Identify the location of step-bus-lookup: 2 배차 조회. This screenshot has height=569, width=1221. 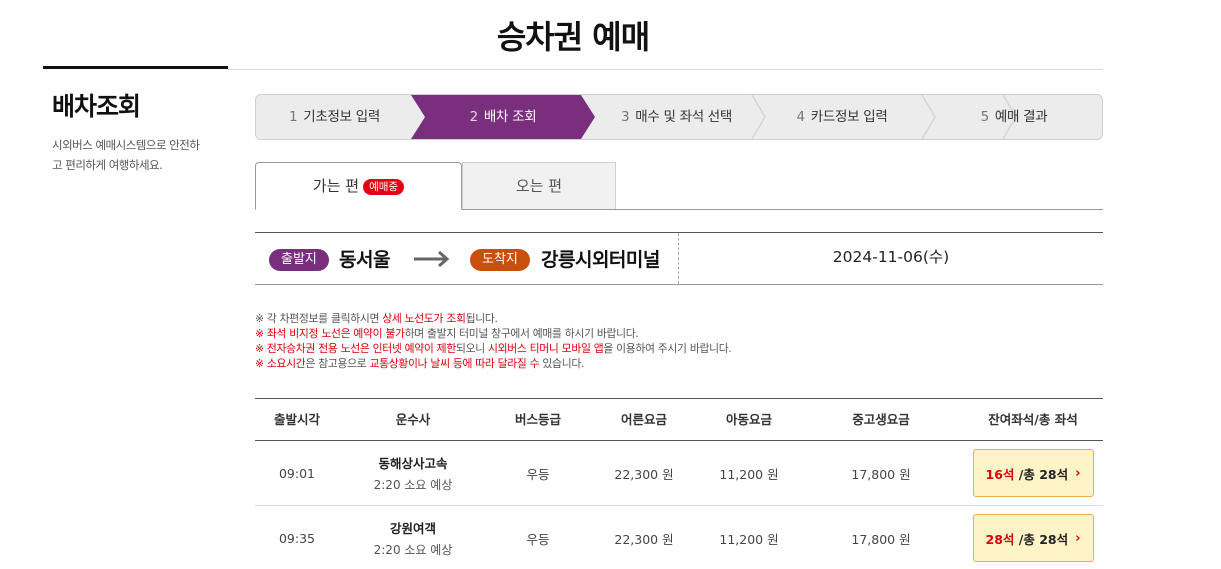
(503, 117).